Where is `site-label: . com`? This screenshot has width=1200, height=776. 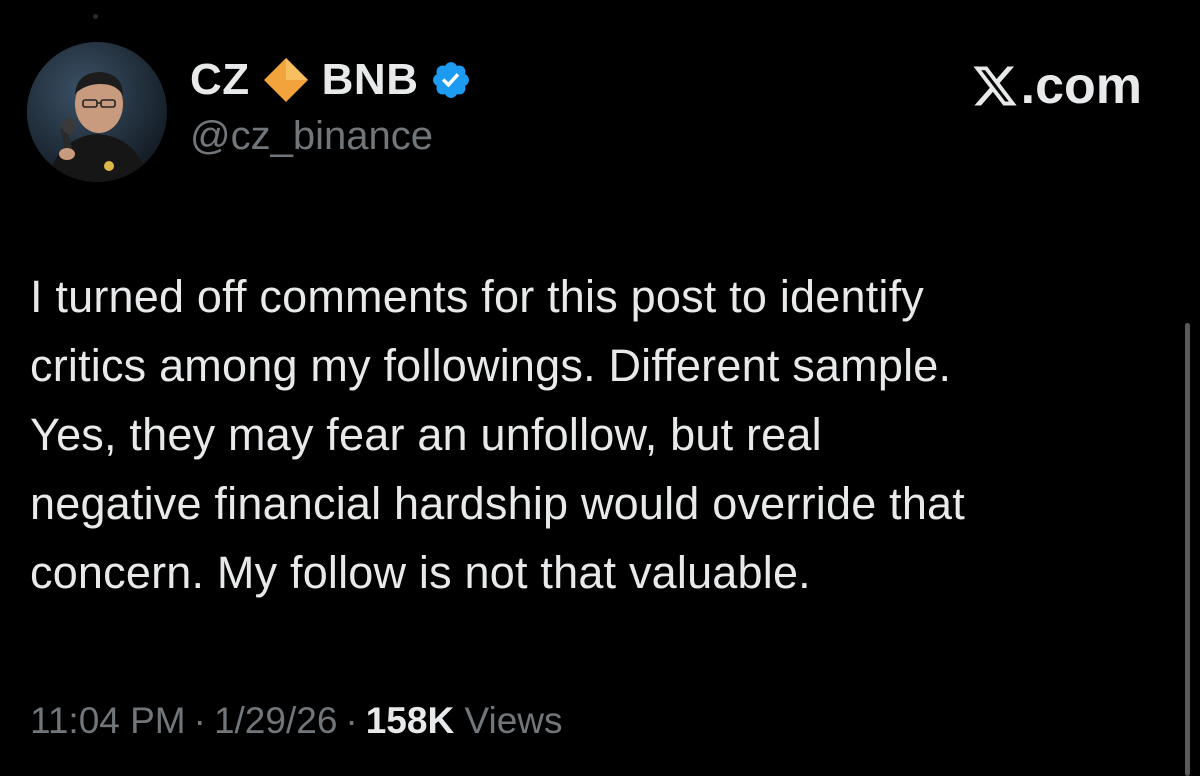
site-label: . com is located at coordinates (1056, 86).